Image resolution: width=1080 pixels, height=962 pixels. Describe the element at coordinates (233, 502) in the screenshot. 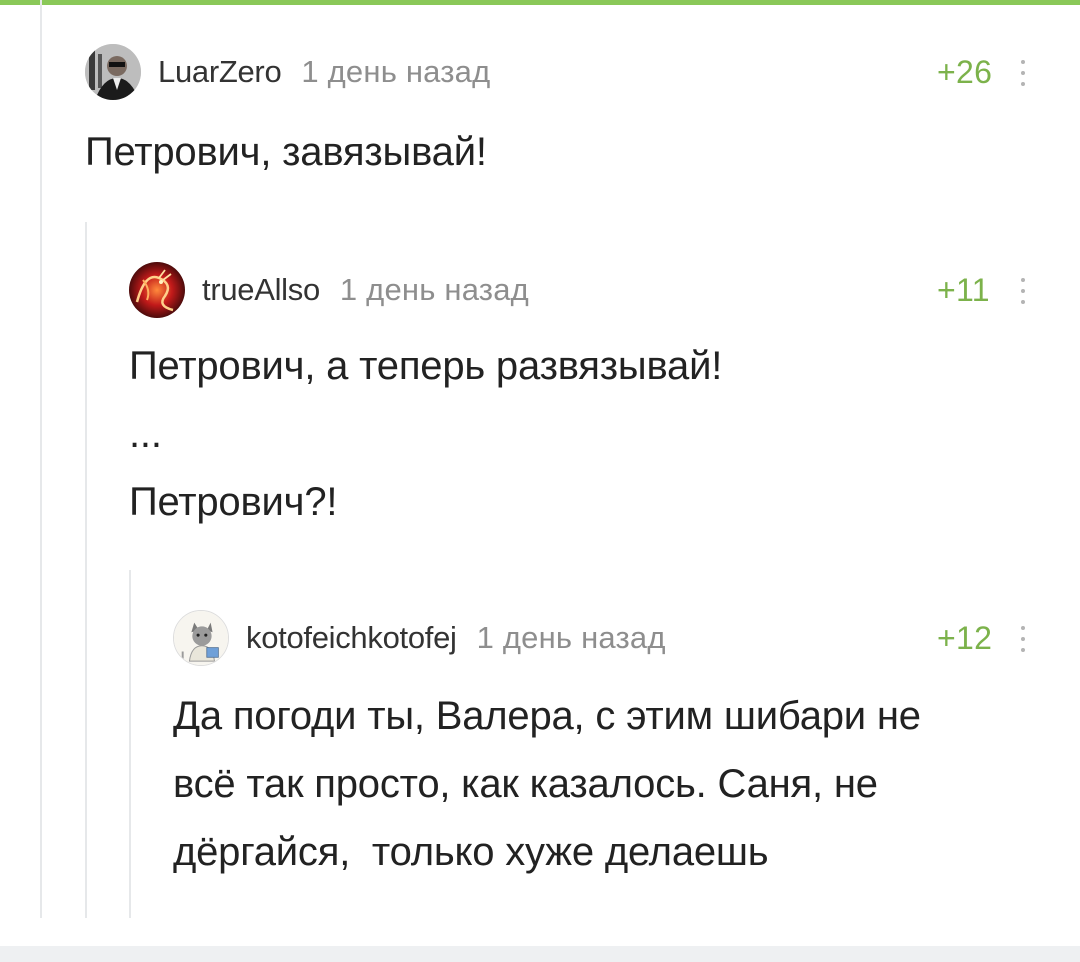

I see `comment-text-line: Петрович?!` at that location.